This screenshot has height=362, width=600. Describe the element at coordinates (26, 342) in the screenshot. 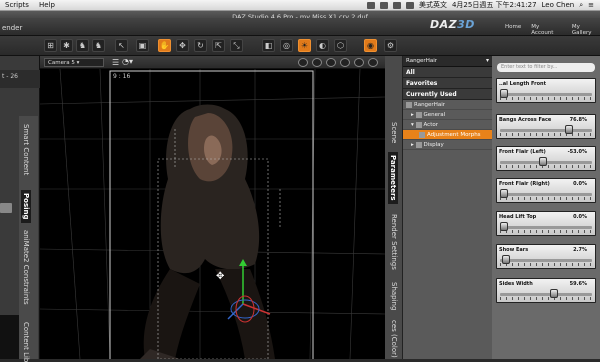

I see `tab-content-library: Content Lib` at that location.